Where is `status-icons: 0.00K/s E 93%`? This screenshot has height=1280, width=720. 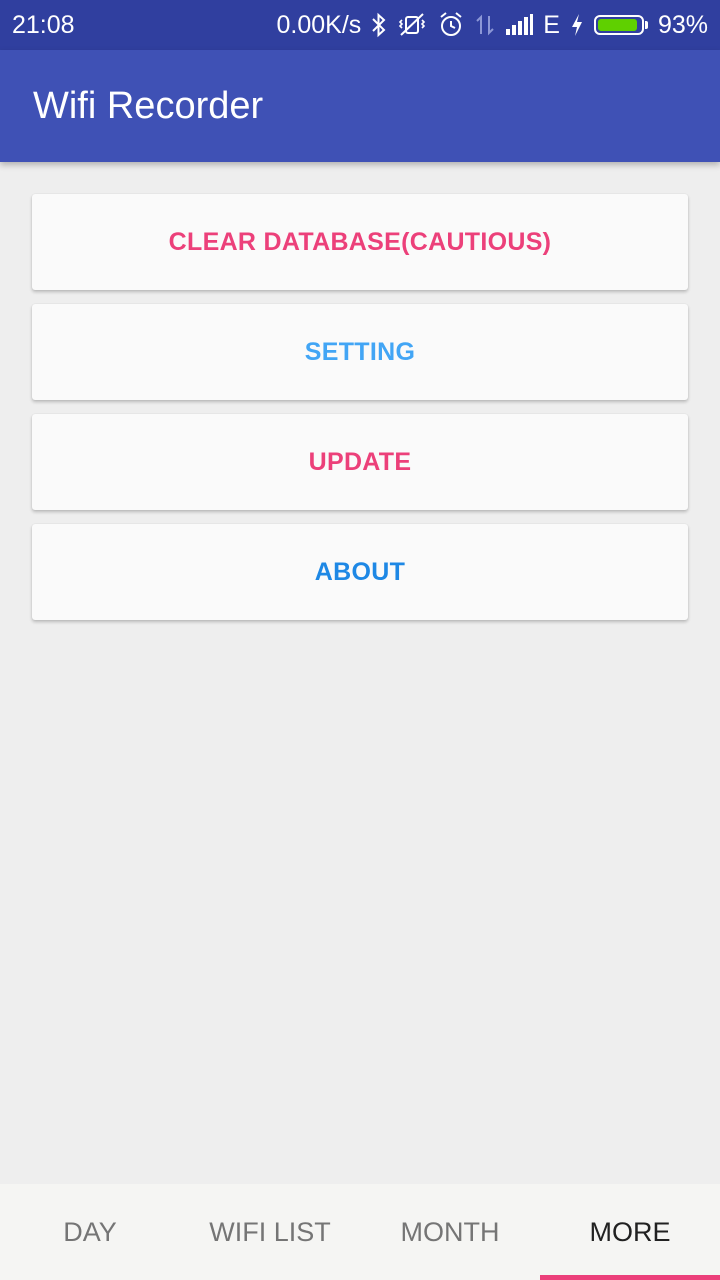 status-icons: 0.00K/s E 93% is located at coordinates (492, 25).